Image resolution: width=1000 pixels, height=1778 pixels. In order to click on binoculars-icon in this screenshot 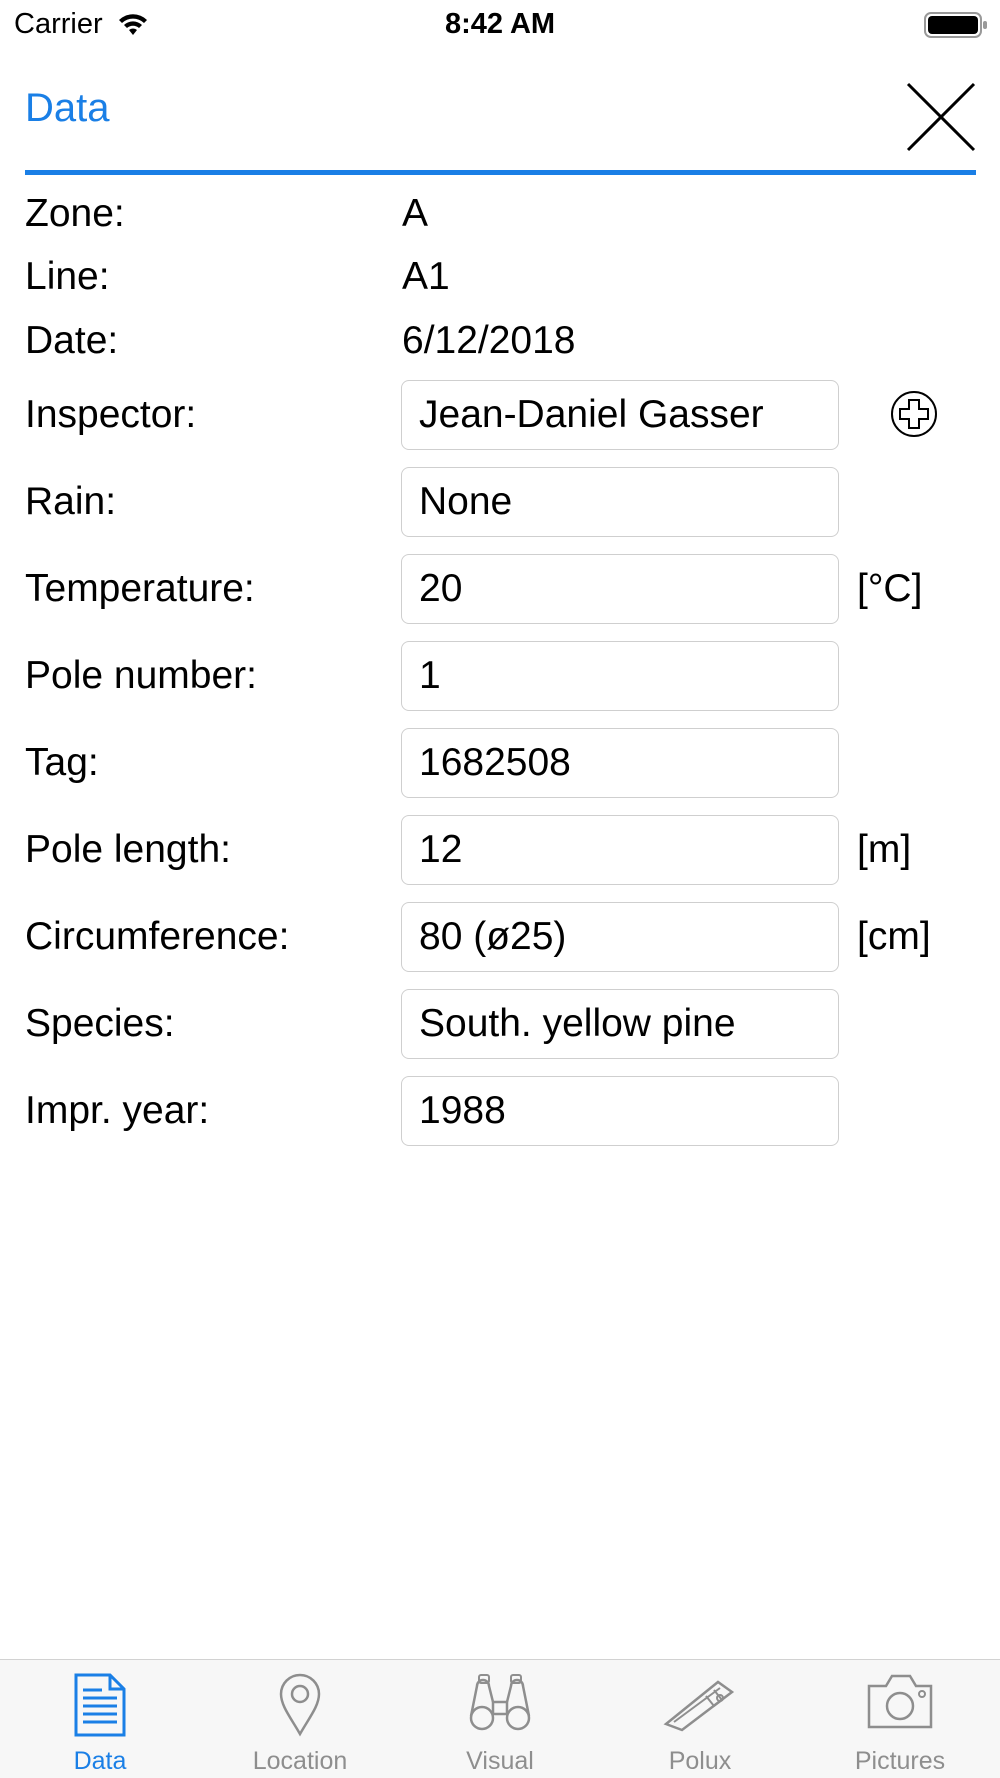, I will do `click(500, 1702)`.